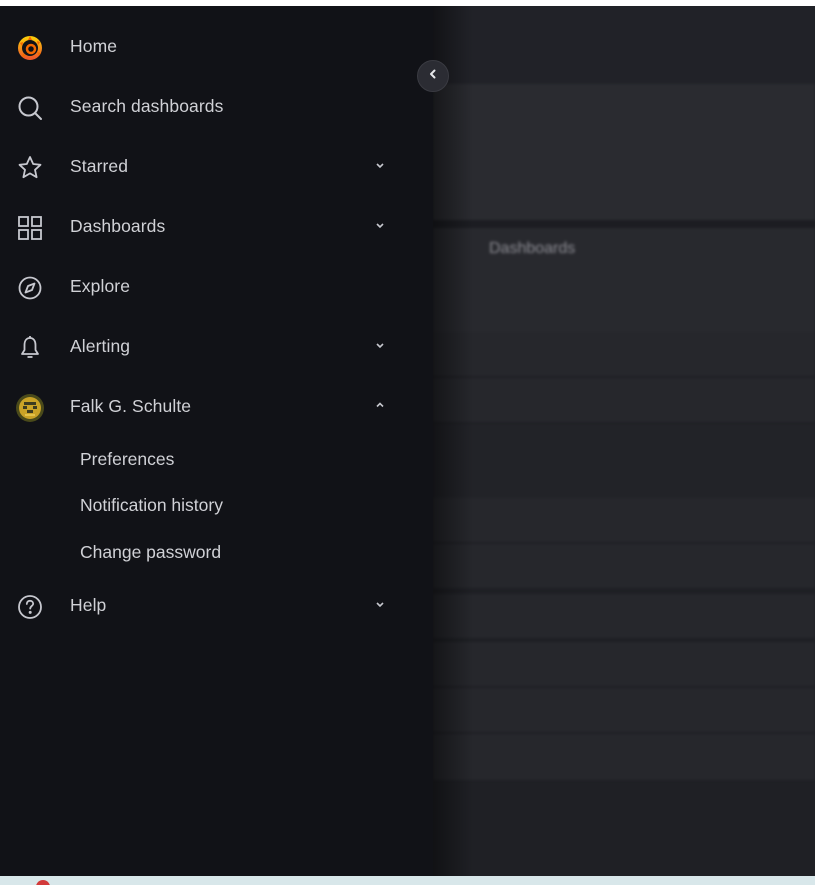  What do you see at coordinates (100, 345) in the screenshot?
I see `nav-label-alerting: Alerting` at bounding box center [100, 345].